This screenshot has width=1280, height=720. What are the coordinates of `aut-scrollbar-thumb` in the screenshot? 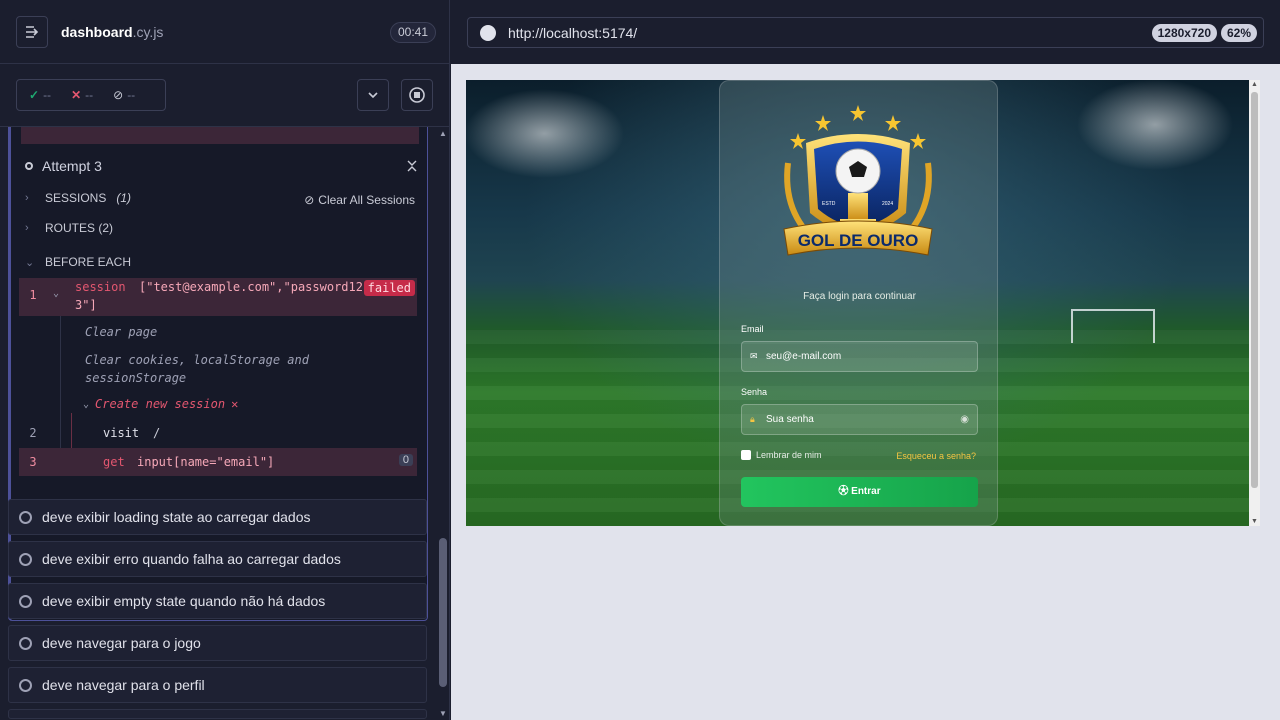 It's located at (1254, 290).